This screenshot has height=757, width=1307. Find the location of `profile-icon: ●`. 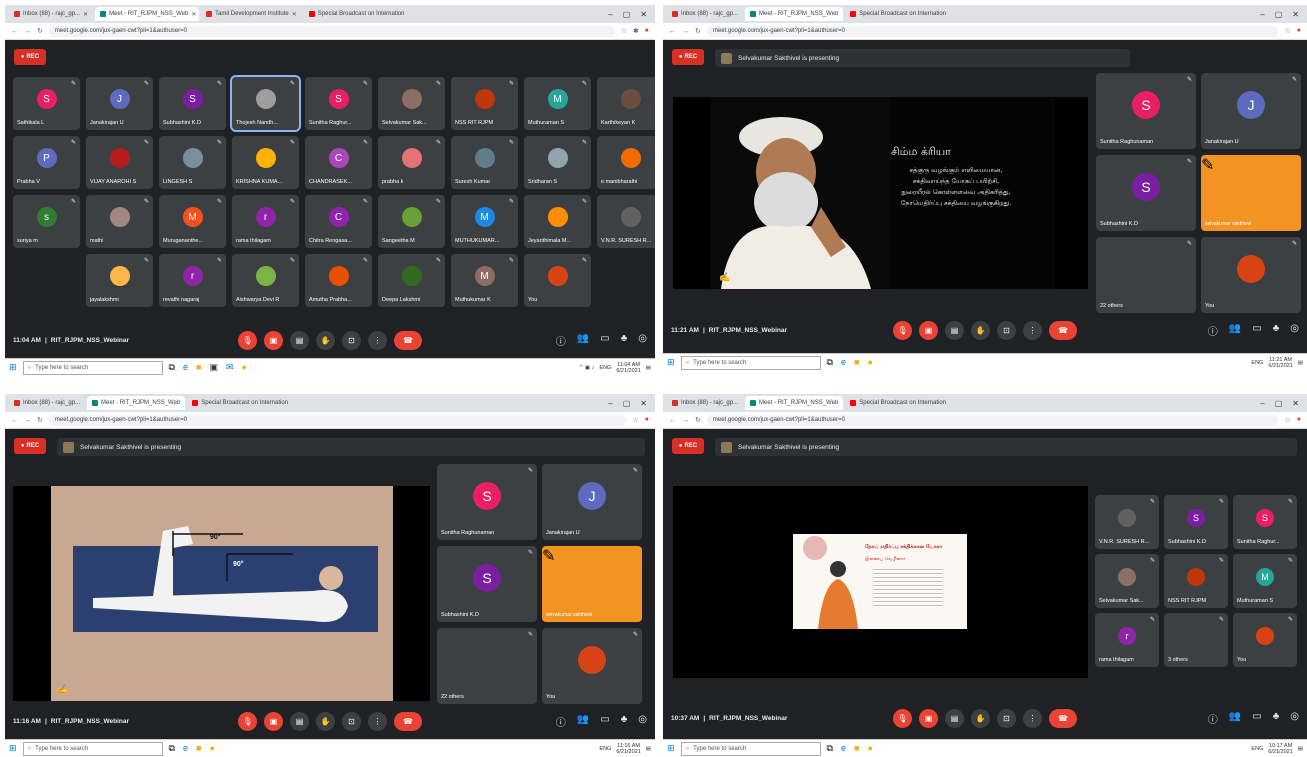

profile-icon: ● is located at coordinates (1299, 31).